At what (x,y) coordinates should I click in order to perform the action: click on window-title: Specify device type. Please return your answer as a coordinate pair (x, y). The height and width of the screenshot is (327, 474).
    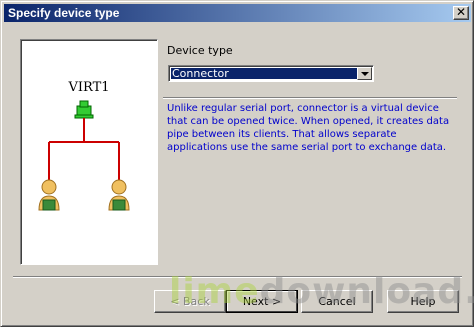
    Looking at the image, I should click on (64, 13).